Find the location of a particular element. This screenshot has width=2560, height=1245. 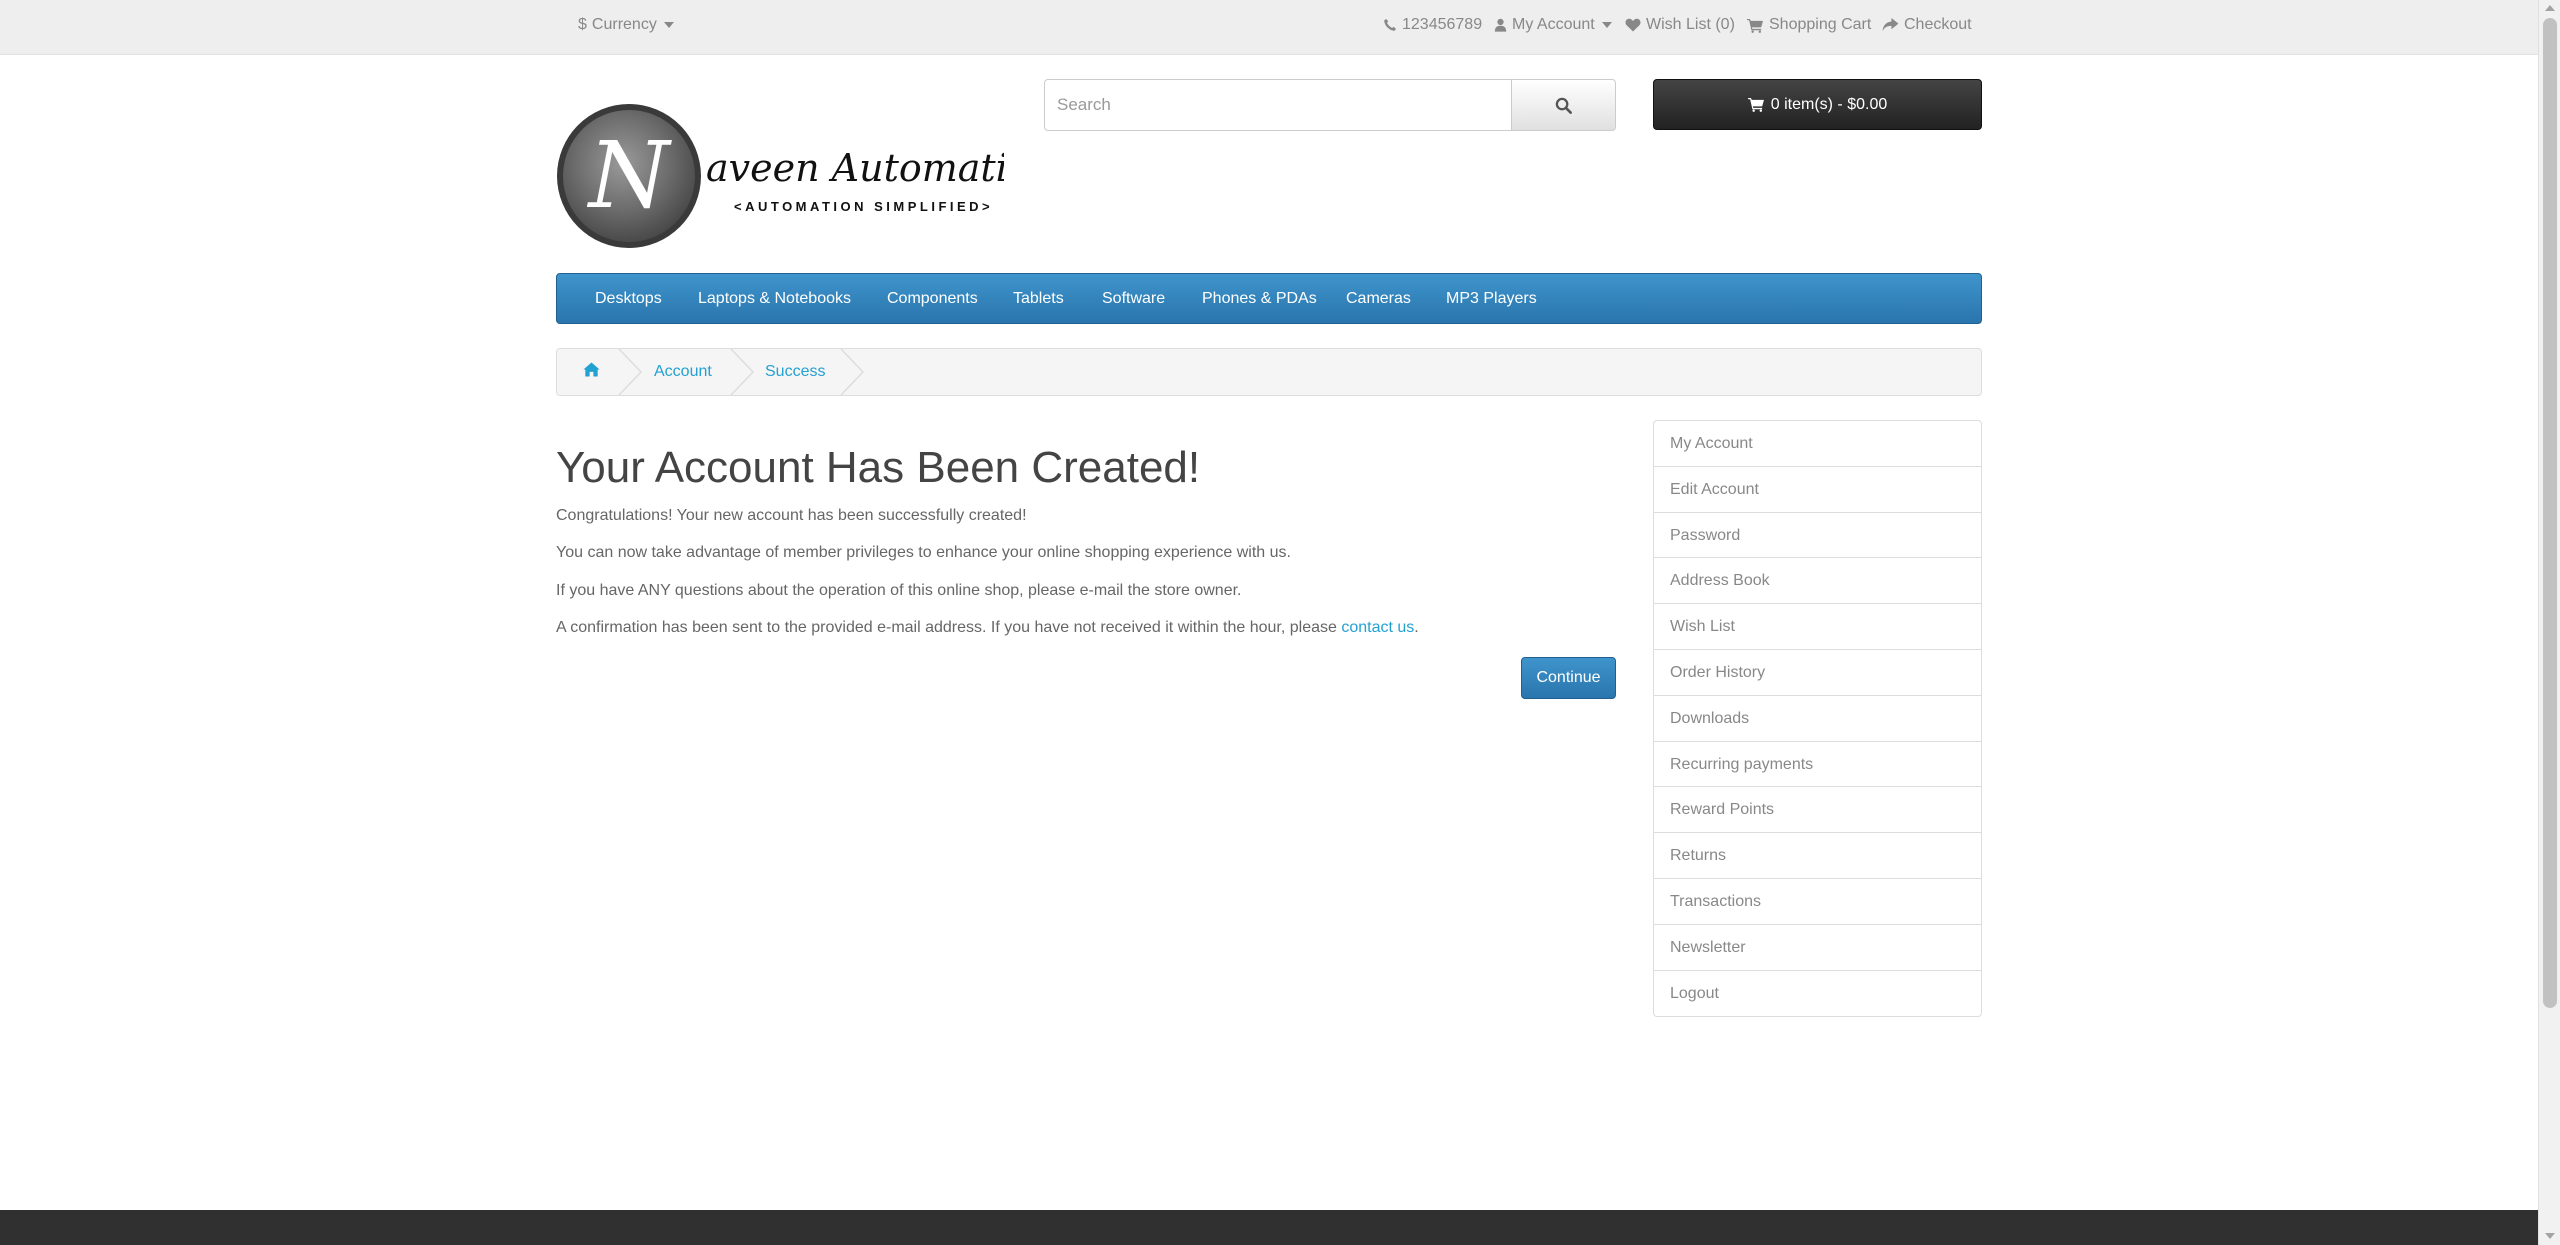

contact-us-link: contact us is located at coordinates (1377, 627).